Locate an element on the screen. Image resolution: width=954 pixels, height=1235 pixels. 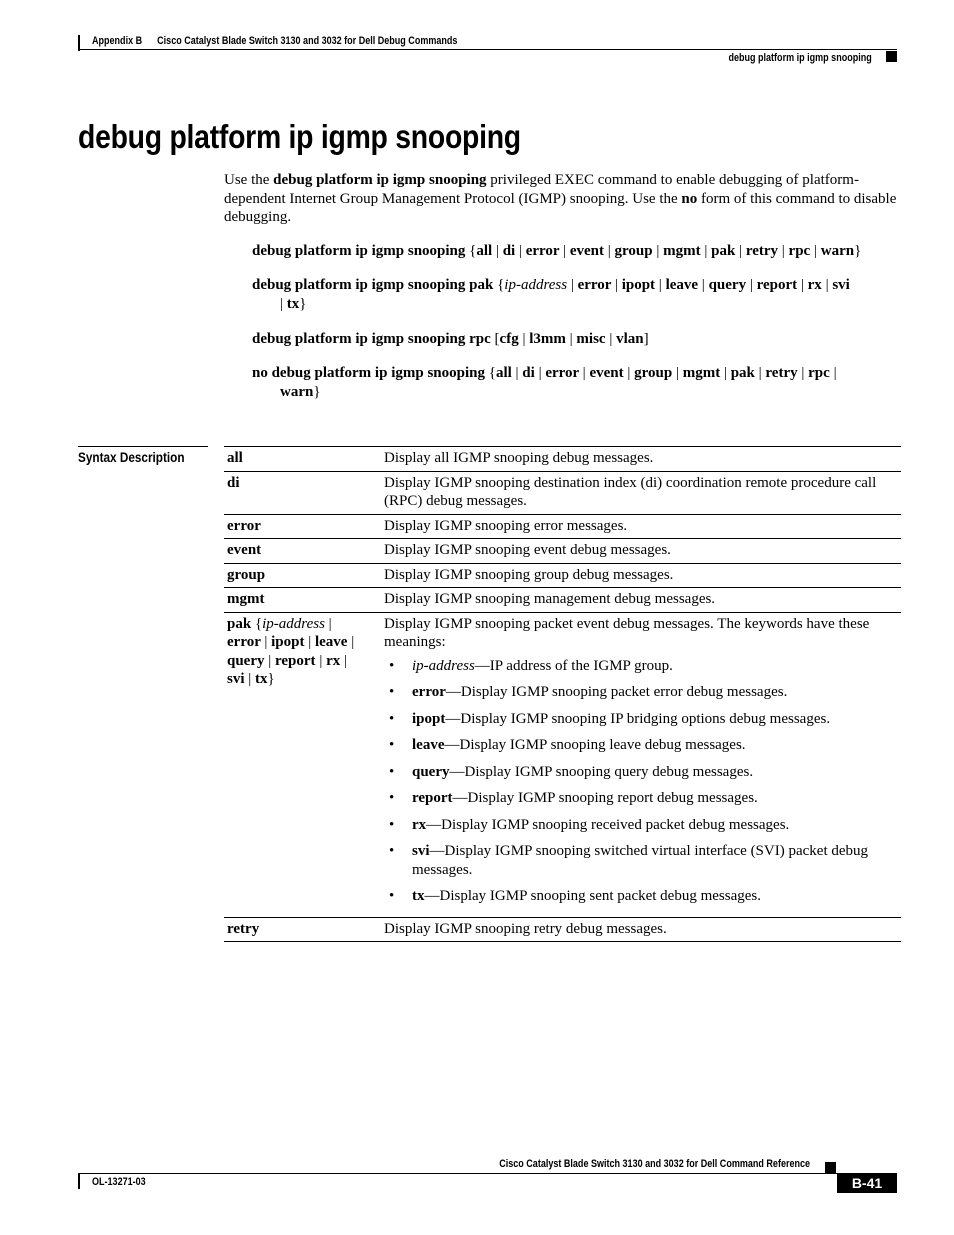
footer-rule is located at coordinates (457, 1173).